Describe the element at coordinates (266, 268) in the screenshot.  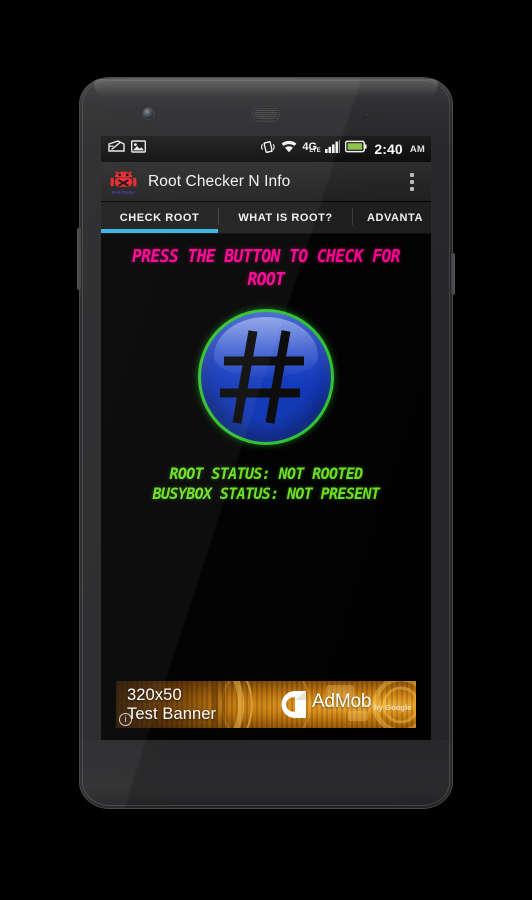
I see `instruction-heading: PRESS THE BUTTON TO CHECK FOR ROOT` at that location.